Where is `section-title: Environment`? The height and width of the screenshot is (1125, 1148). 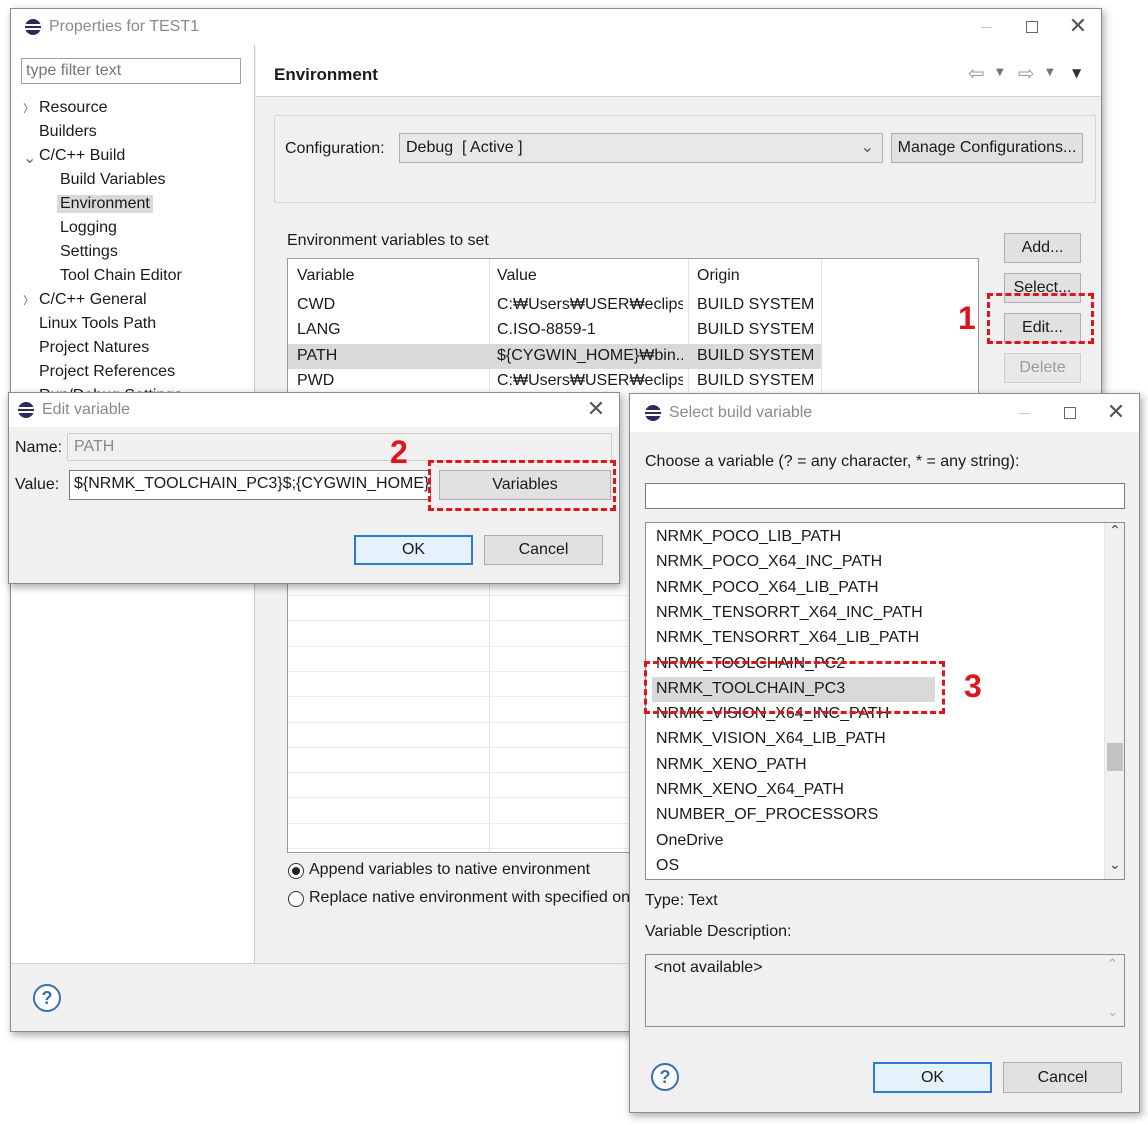
section-title: Environment is located at coordinates (326, 74).